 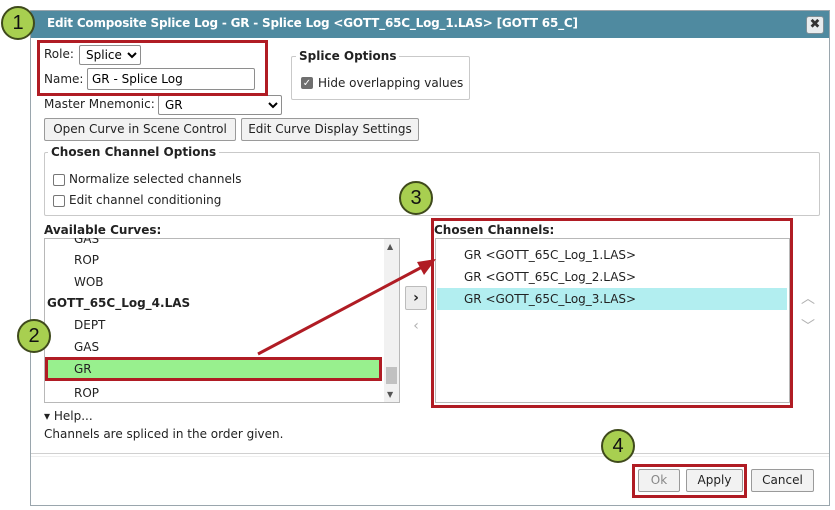 I want to click on callout-4-icon: 4, so click(x=618, y=446).